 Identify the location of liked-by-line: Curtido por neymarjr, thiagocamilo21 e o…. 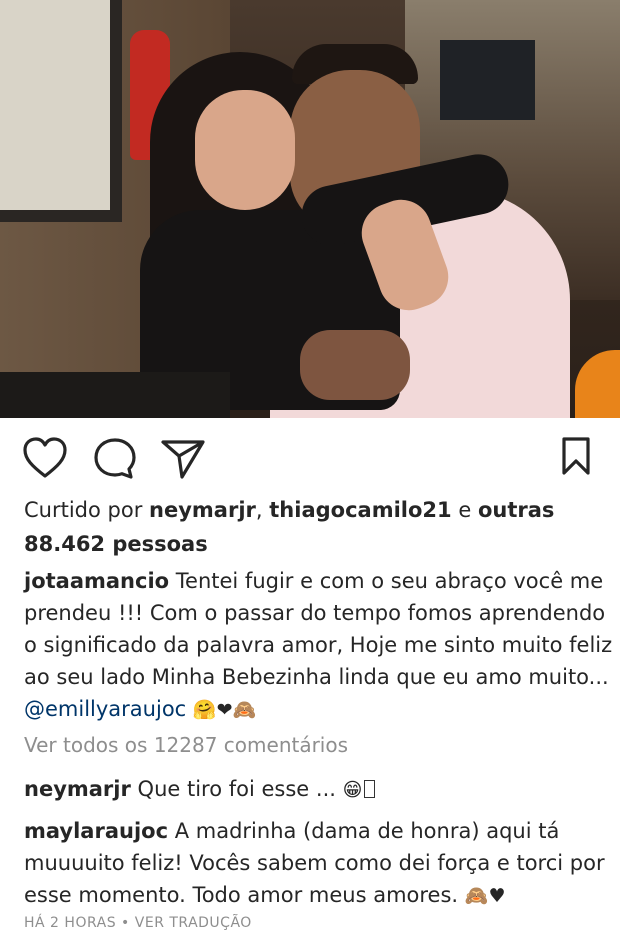
(289, 510).